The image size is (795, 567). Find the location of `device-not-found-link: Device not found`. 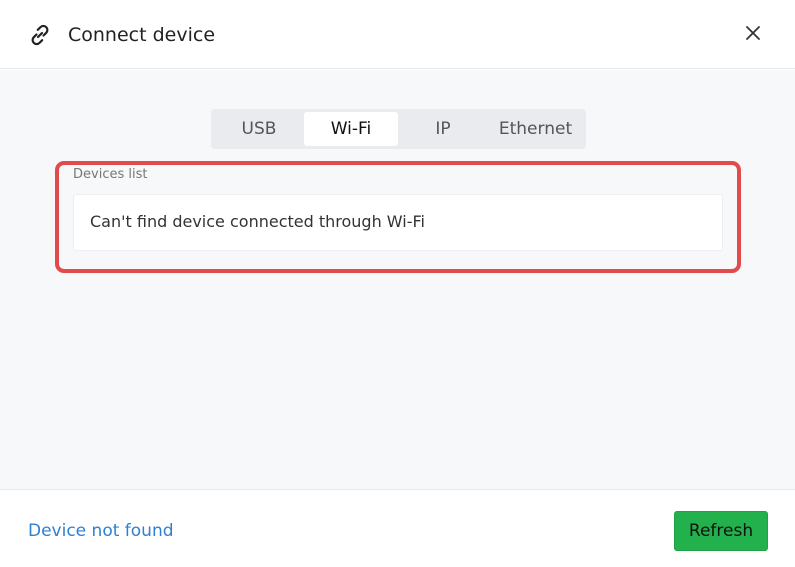

device-not-found-link: Device not found is located at coordinates (101, 531).